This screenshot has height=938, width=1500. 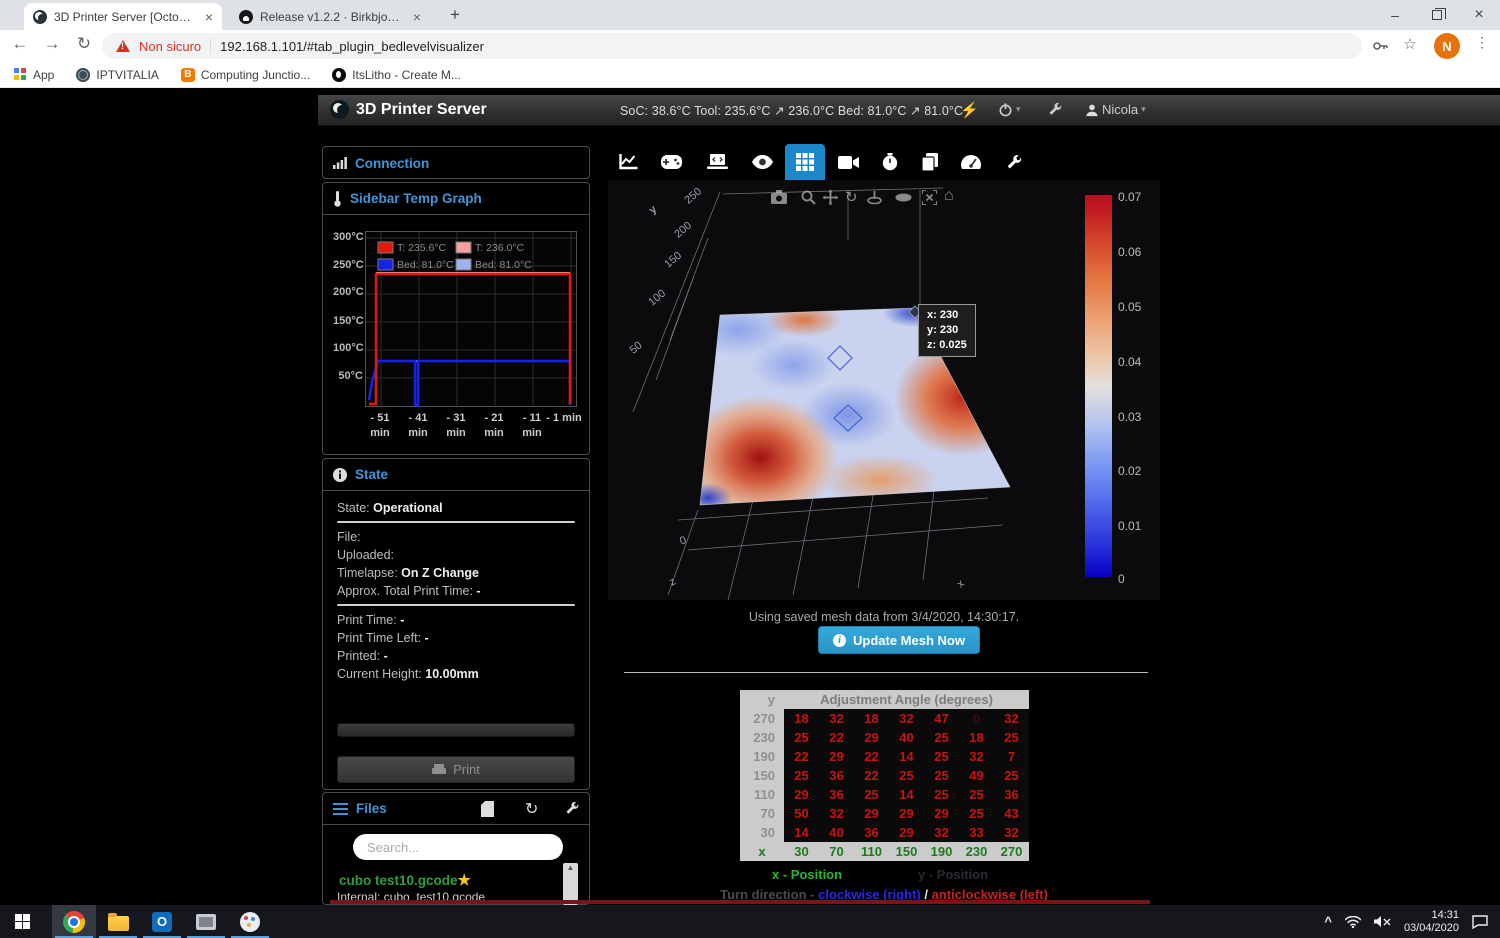 I want to click on grid-icon, so click(x=805, y=162).